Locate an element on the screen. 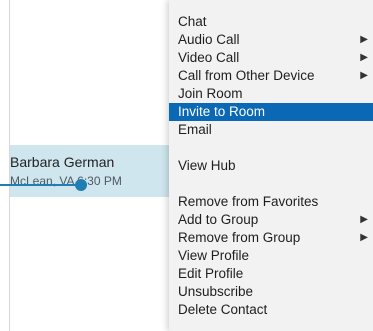  menu-item-email: Email is located at coordinates (271, 130).